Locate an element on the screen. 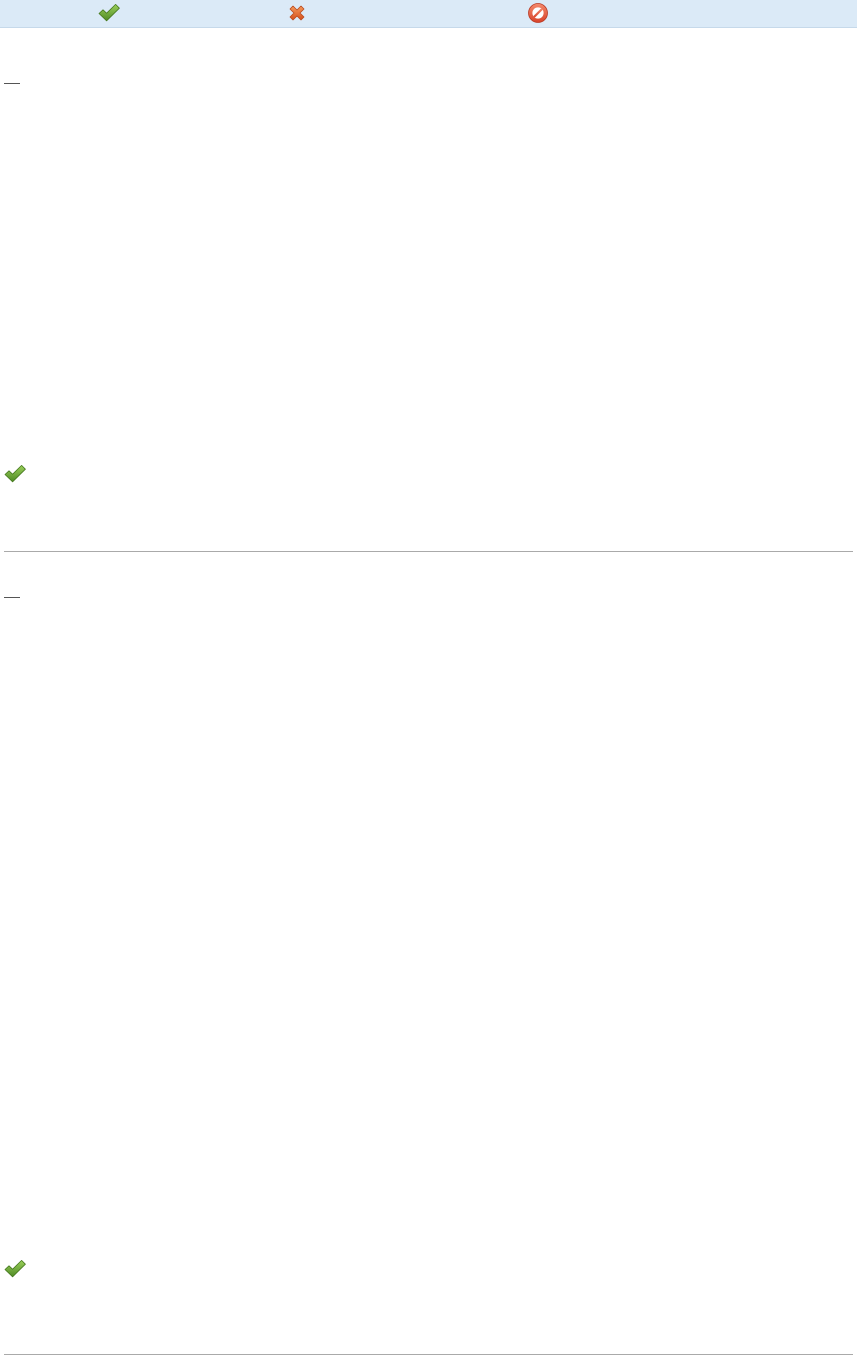 The image size is (857, 1357). legend-header is located at coordinates (428, 14).